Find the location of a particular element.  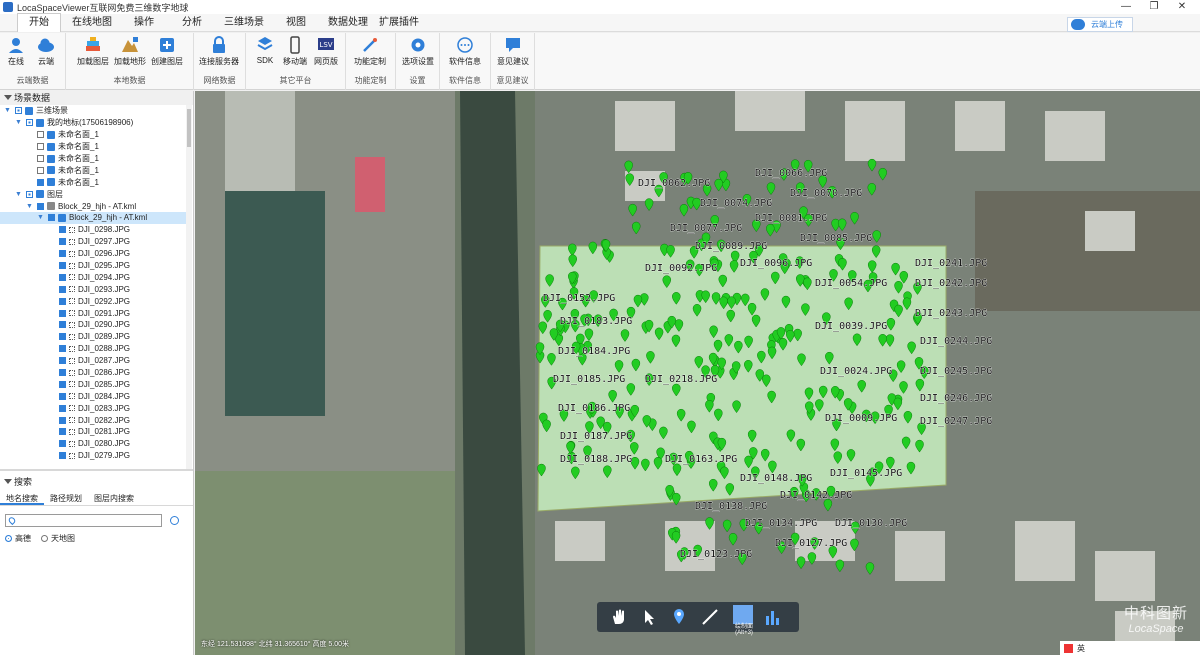

tree-node: DJI_0292.JPG is located at coordinates (93, 301).